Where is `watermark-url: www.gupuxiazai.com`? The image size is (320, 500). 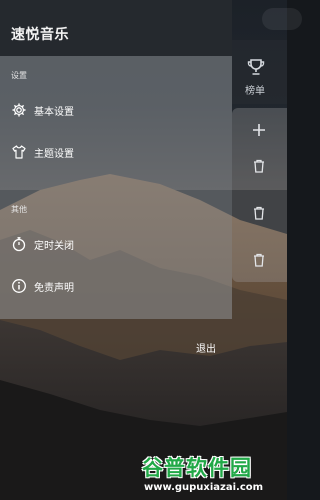 watermark-url: www.gupuxiazai.com is located at coordinates (204, 487).